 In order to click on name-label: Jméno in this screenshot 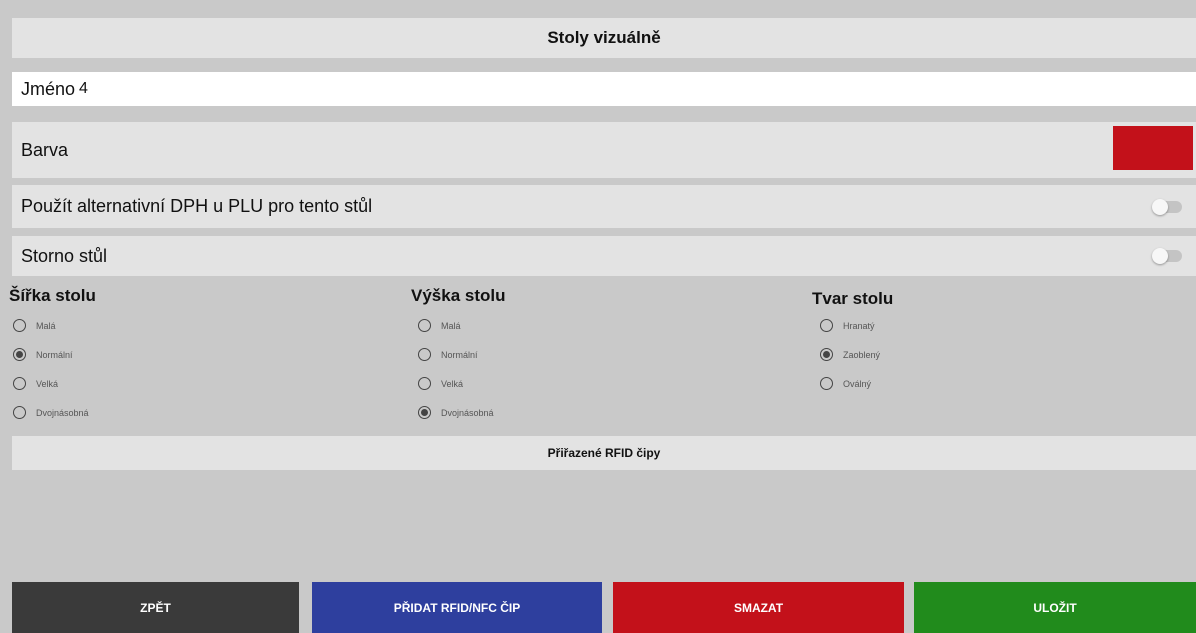, I will do `click(48, 88)`.